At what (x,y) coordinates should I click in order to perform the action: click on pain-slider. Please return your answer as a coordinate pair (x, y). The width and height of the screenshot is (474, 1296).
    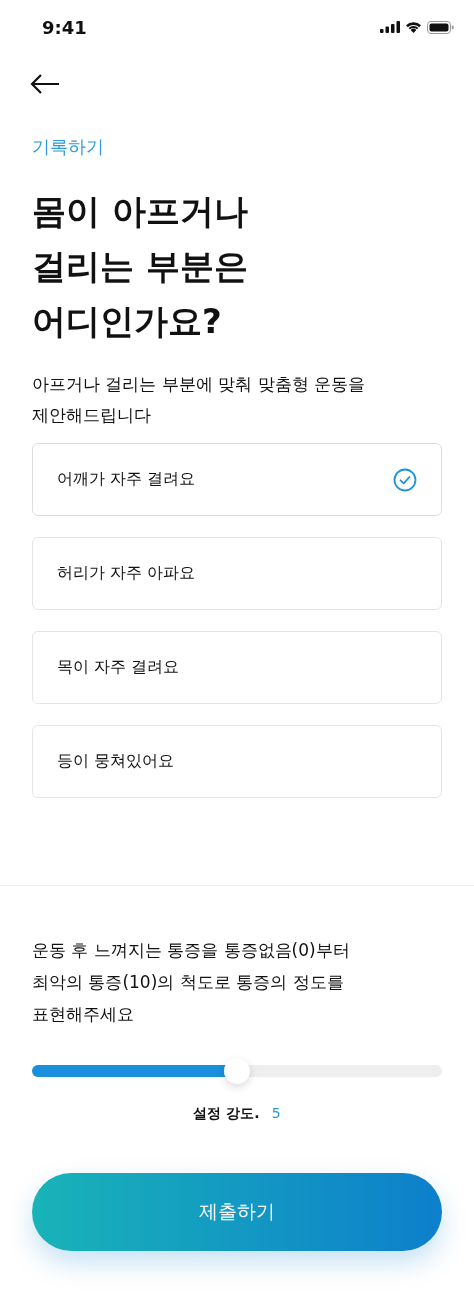
    Looking at the image, I should click on (237, 1071).